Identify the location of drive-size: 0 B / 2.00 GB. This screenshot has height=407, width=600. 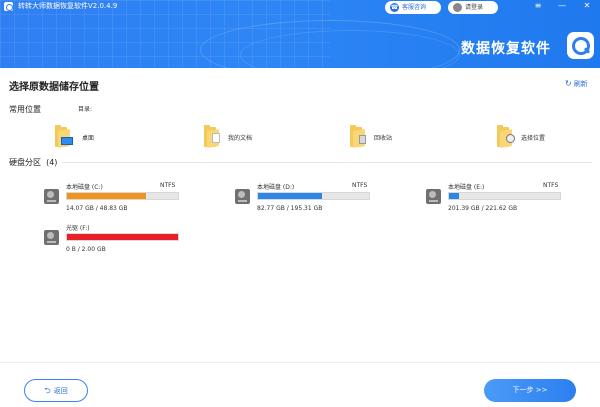
(86, 249).